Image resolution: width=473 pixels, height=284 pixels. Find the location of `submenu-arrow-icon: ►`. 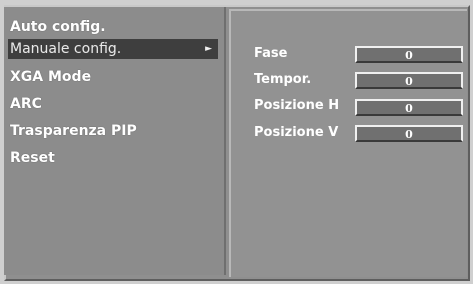

submenu-arrow-icon: ► is located at coordinates (208, 49).